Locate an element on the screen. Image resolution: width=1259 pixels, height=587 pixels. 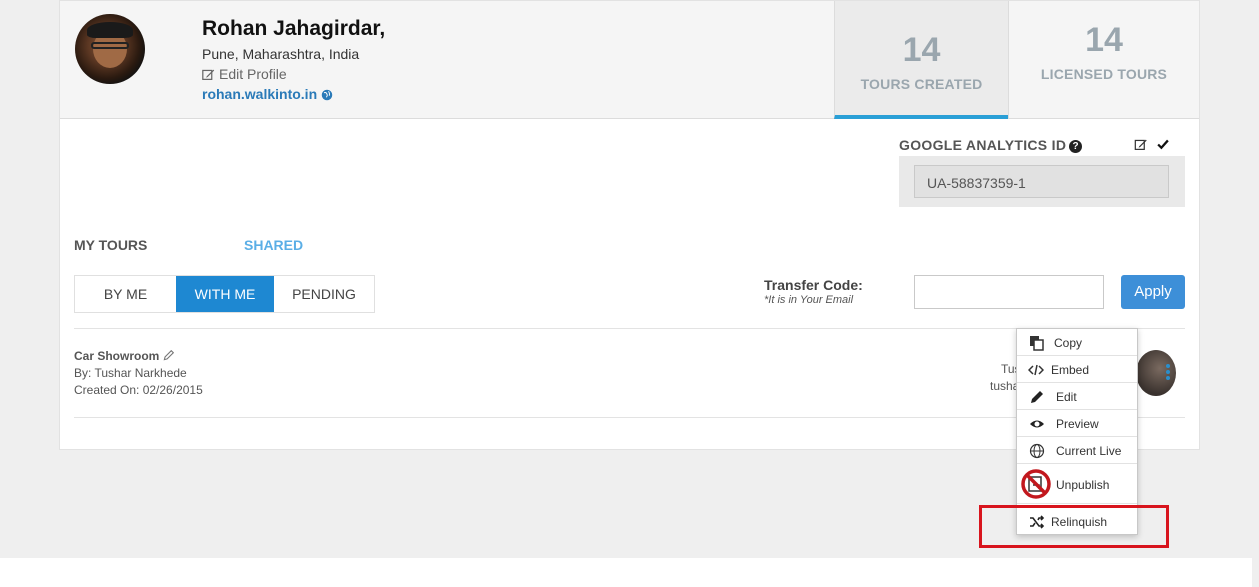
profile-name: Rohan Jahagirdar, is located at coordinates (294, 28).